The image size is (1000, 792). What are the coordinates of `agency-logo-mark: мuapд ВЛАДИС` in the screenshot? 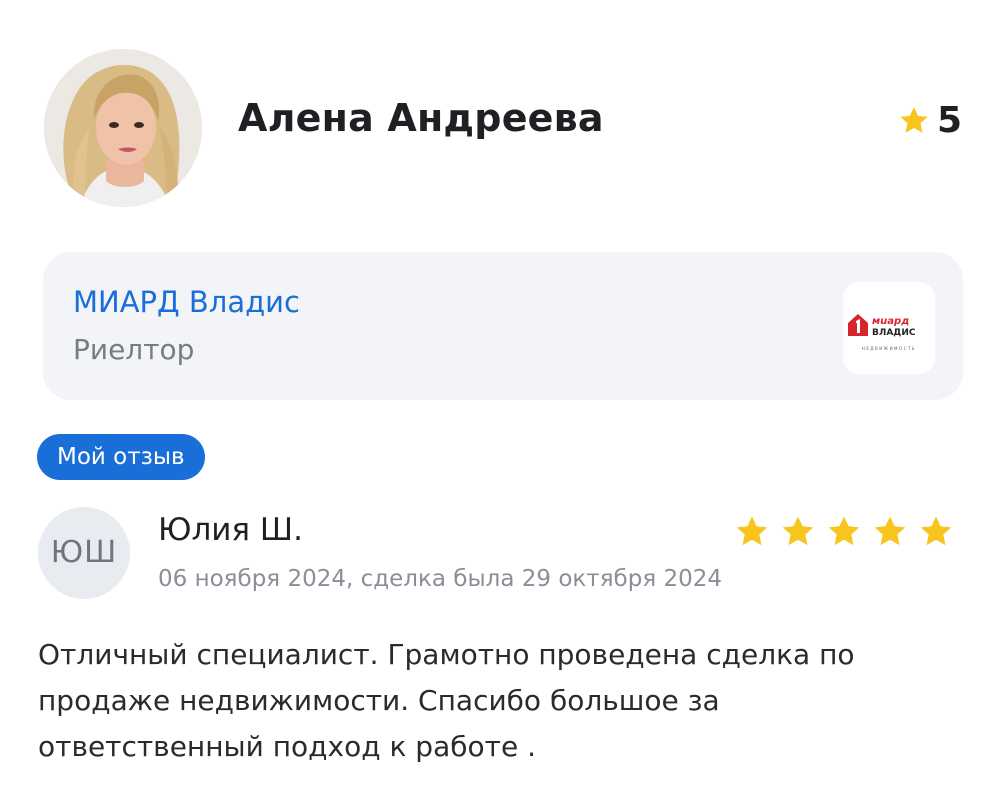 It's located at (882, 326).